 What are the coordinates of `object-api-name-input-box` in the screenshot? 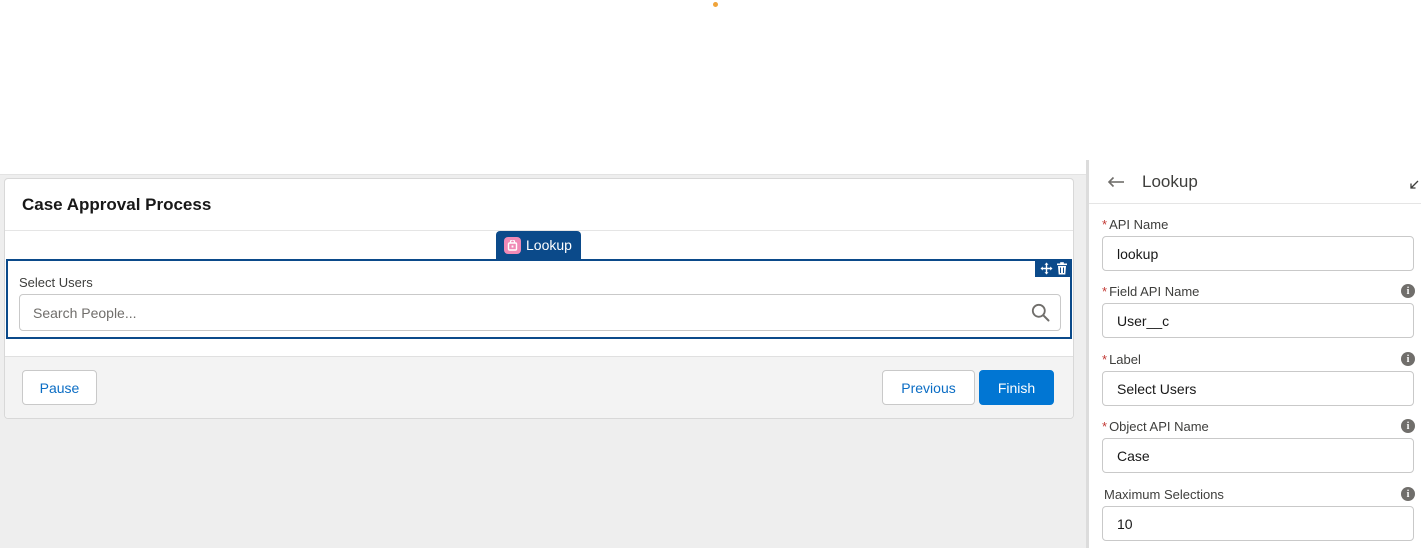 It's located at (1258, 455).